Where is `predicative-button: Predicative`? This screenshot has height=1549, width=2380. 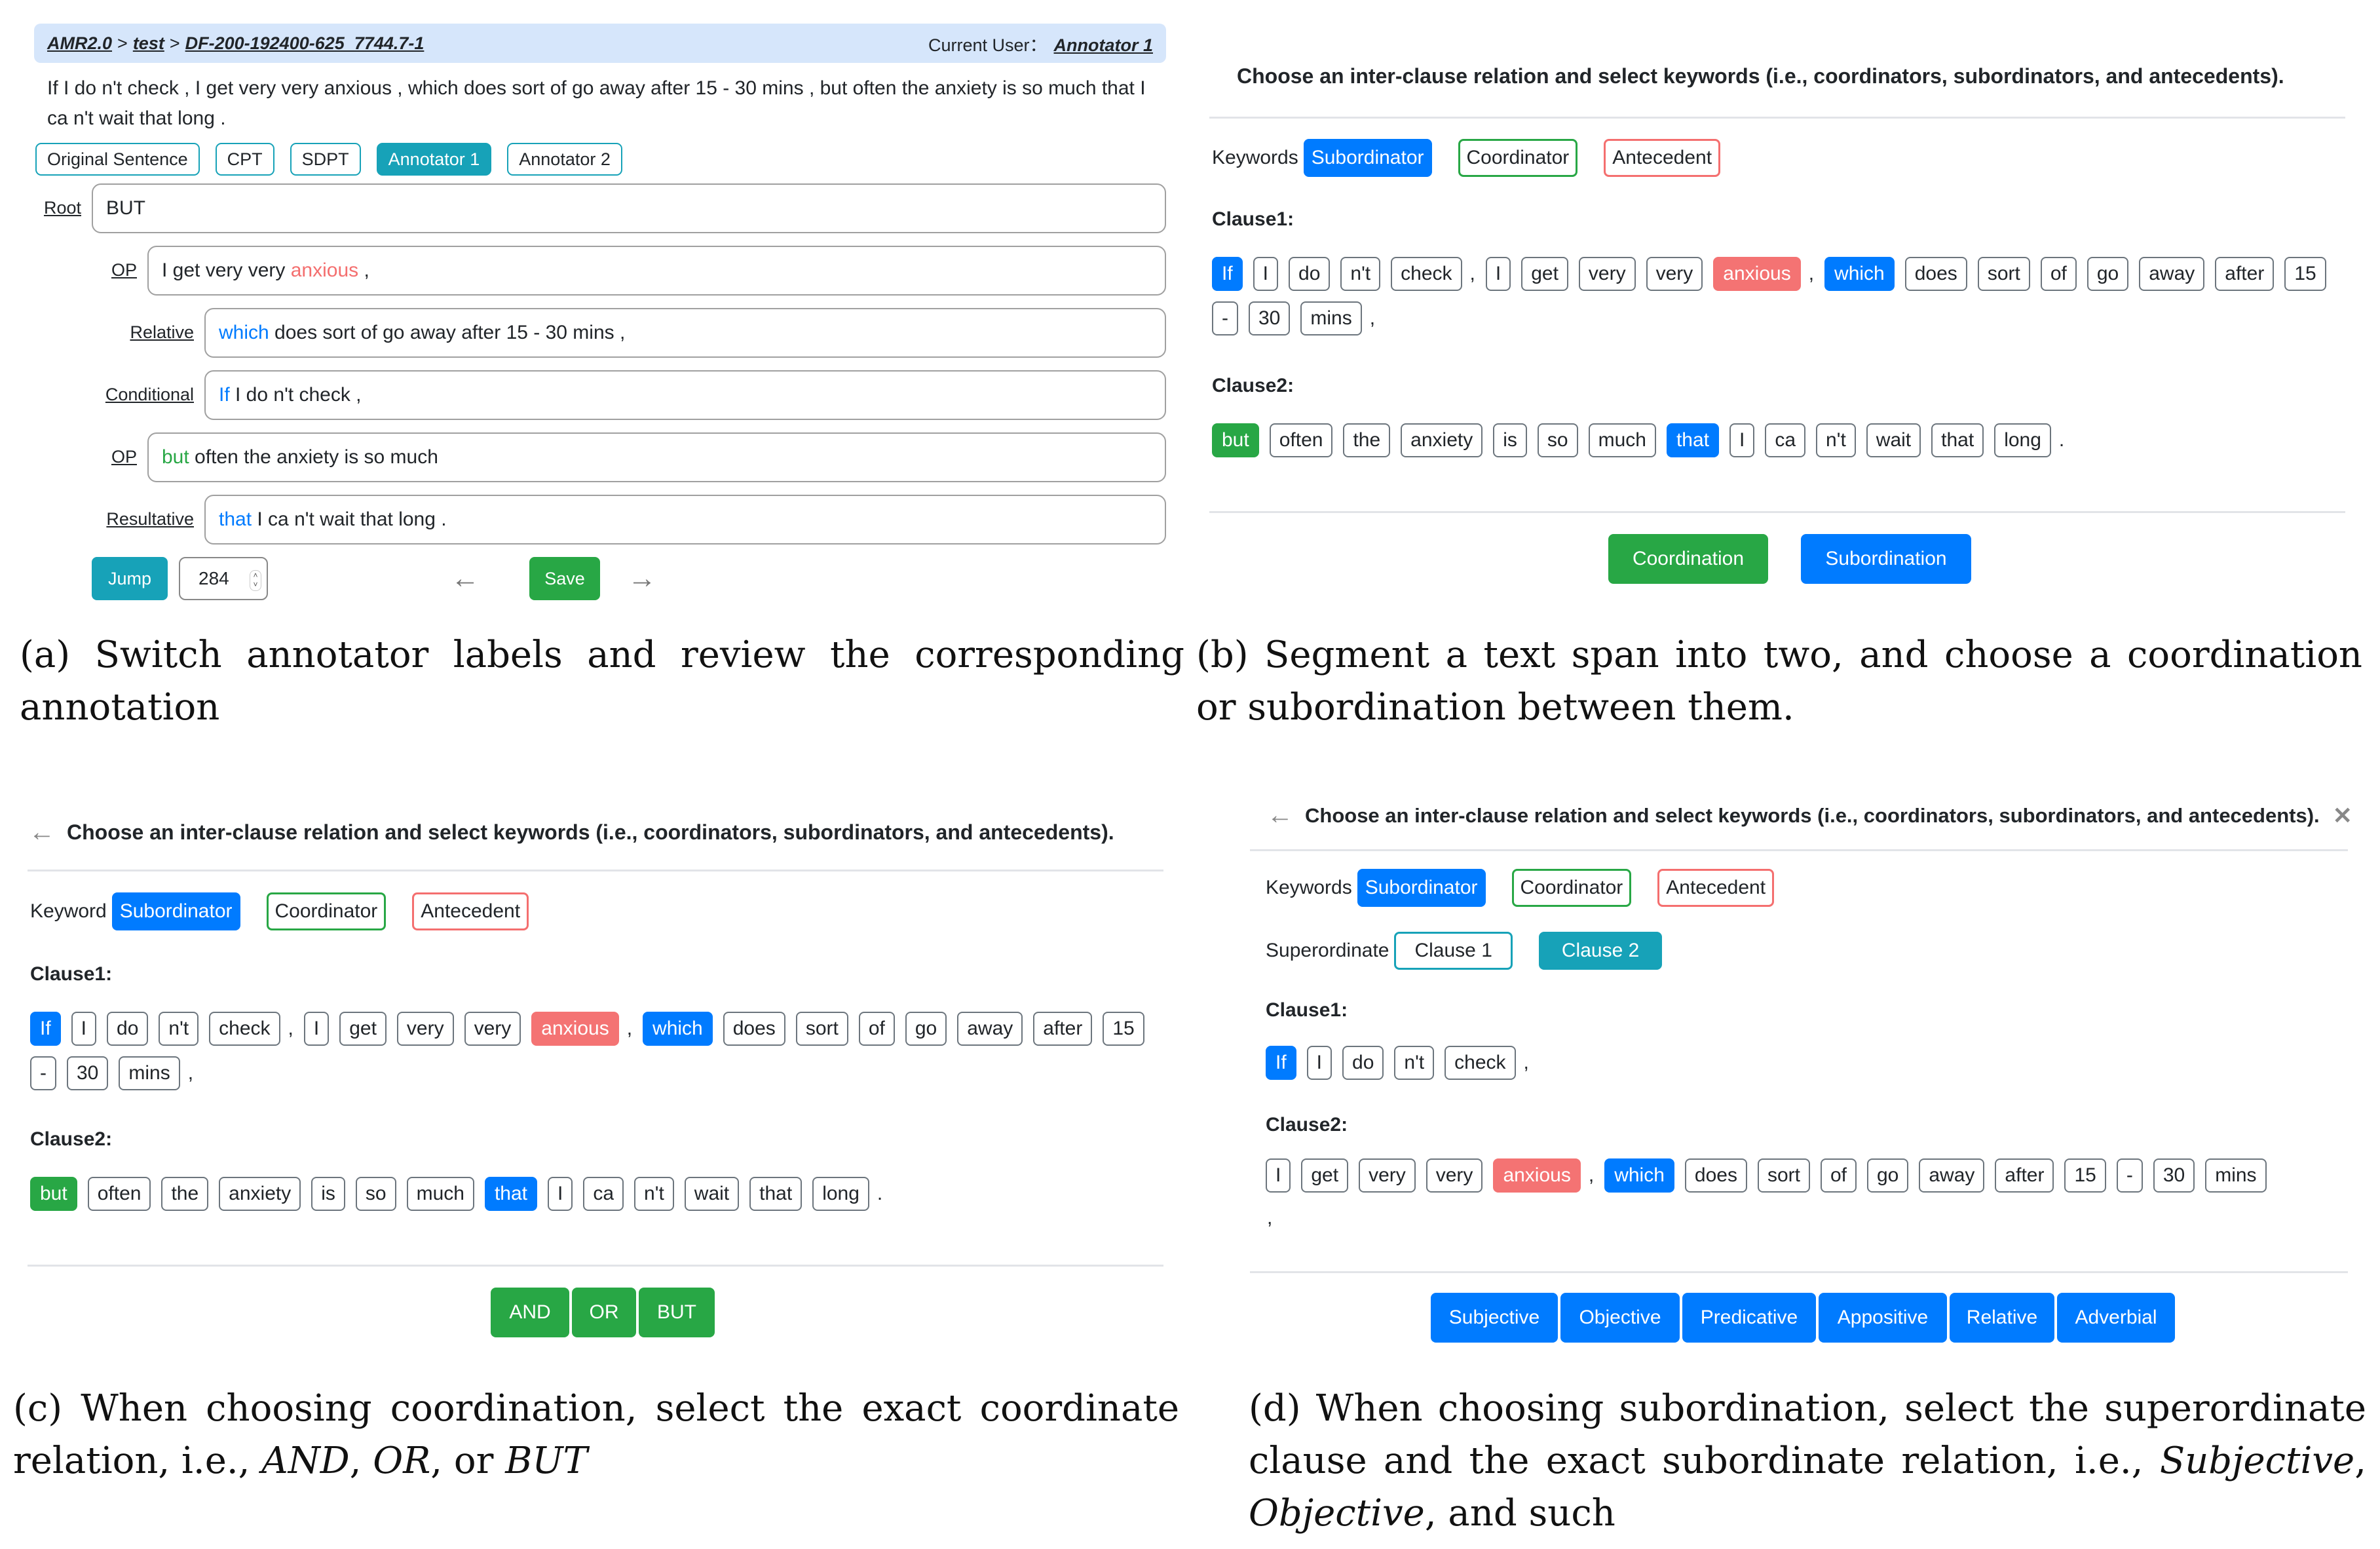
predicative-button: Predicative is located at coordinates (1749, 1318).